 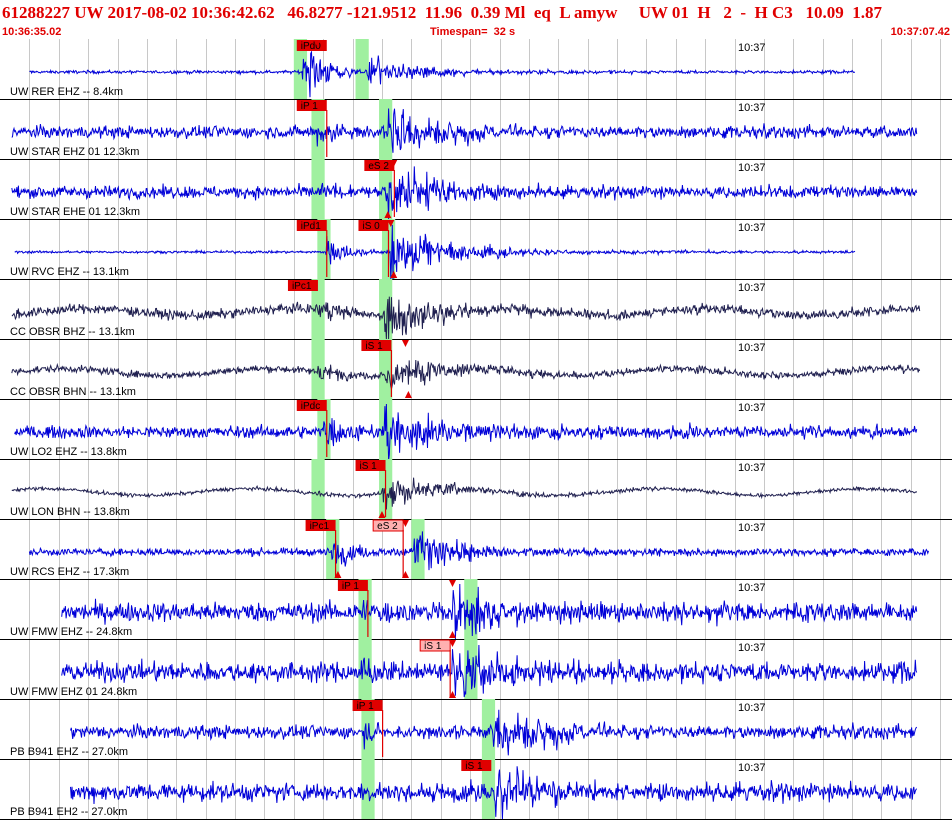 What do you see at coordinates (310, 406) in the screenshot?
I see `phase-pick-label: iPdc` at bounding box center [310, 406].